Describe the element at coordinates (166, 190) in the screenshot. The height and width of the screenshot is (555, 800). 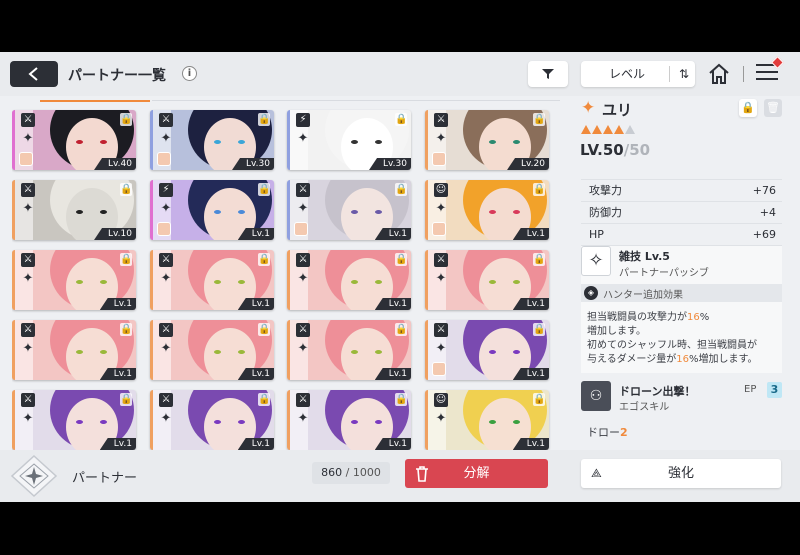
I see `role-icon: ⚡` at that location.